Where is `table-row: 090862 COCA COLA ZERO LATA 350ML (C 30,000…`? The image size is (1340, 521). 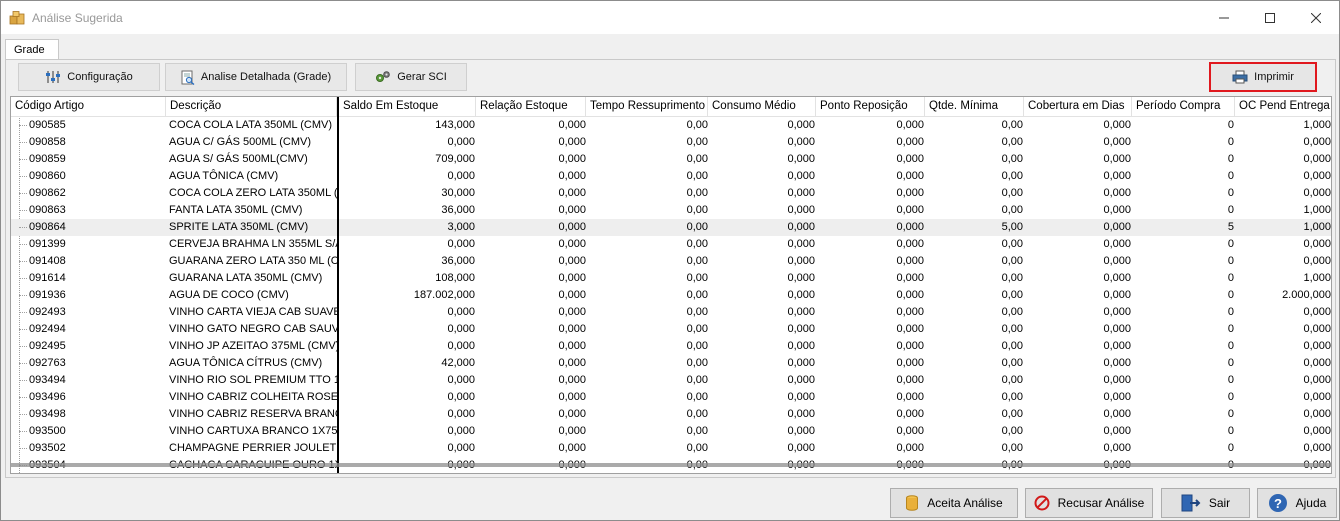 table-row: 090862 COCA COLA ZERO LATA 350ML (C 30,000… is located at coordinates (671, 193).